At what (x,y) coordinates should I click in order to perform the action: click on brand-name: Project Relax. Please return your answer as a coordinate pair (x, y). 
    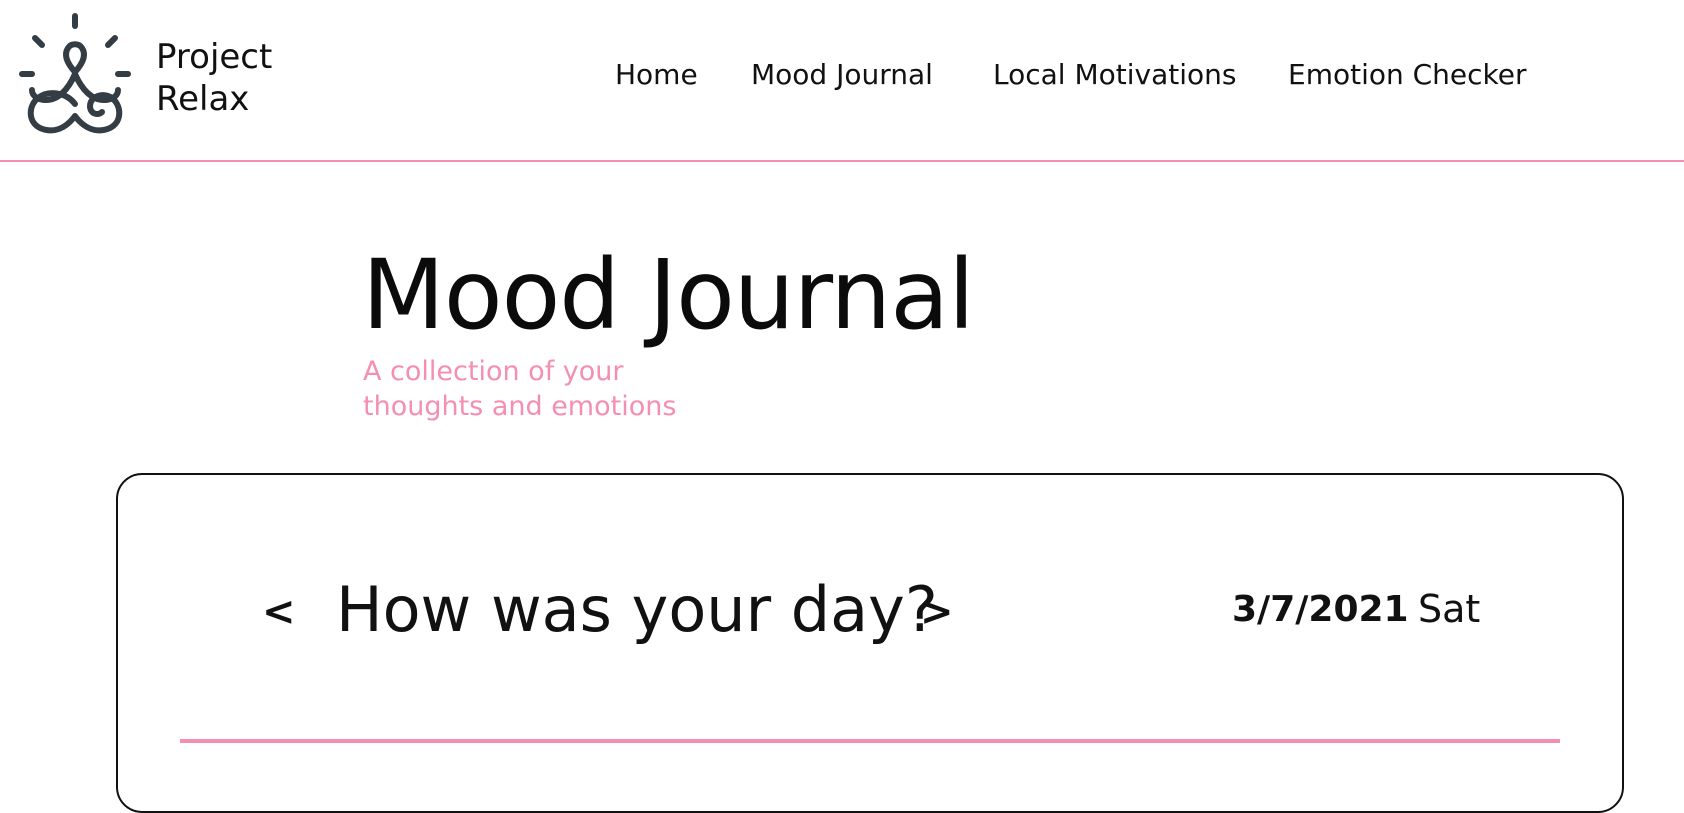
    Looking at the image, I should click on (214, 78).